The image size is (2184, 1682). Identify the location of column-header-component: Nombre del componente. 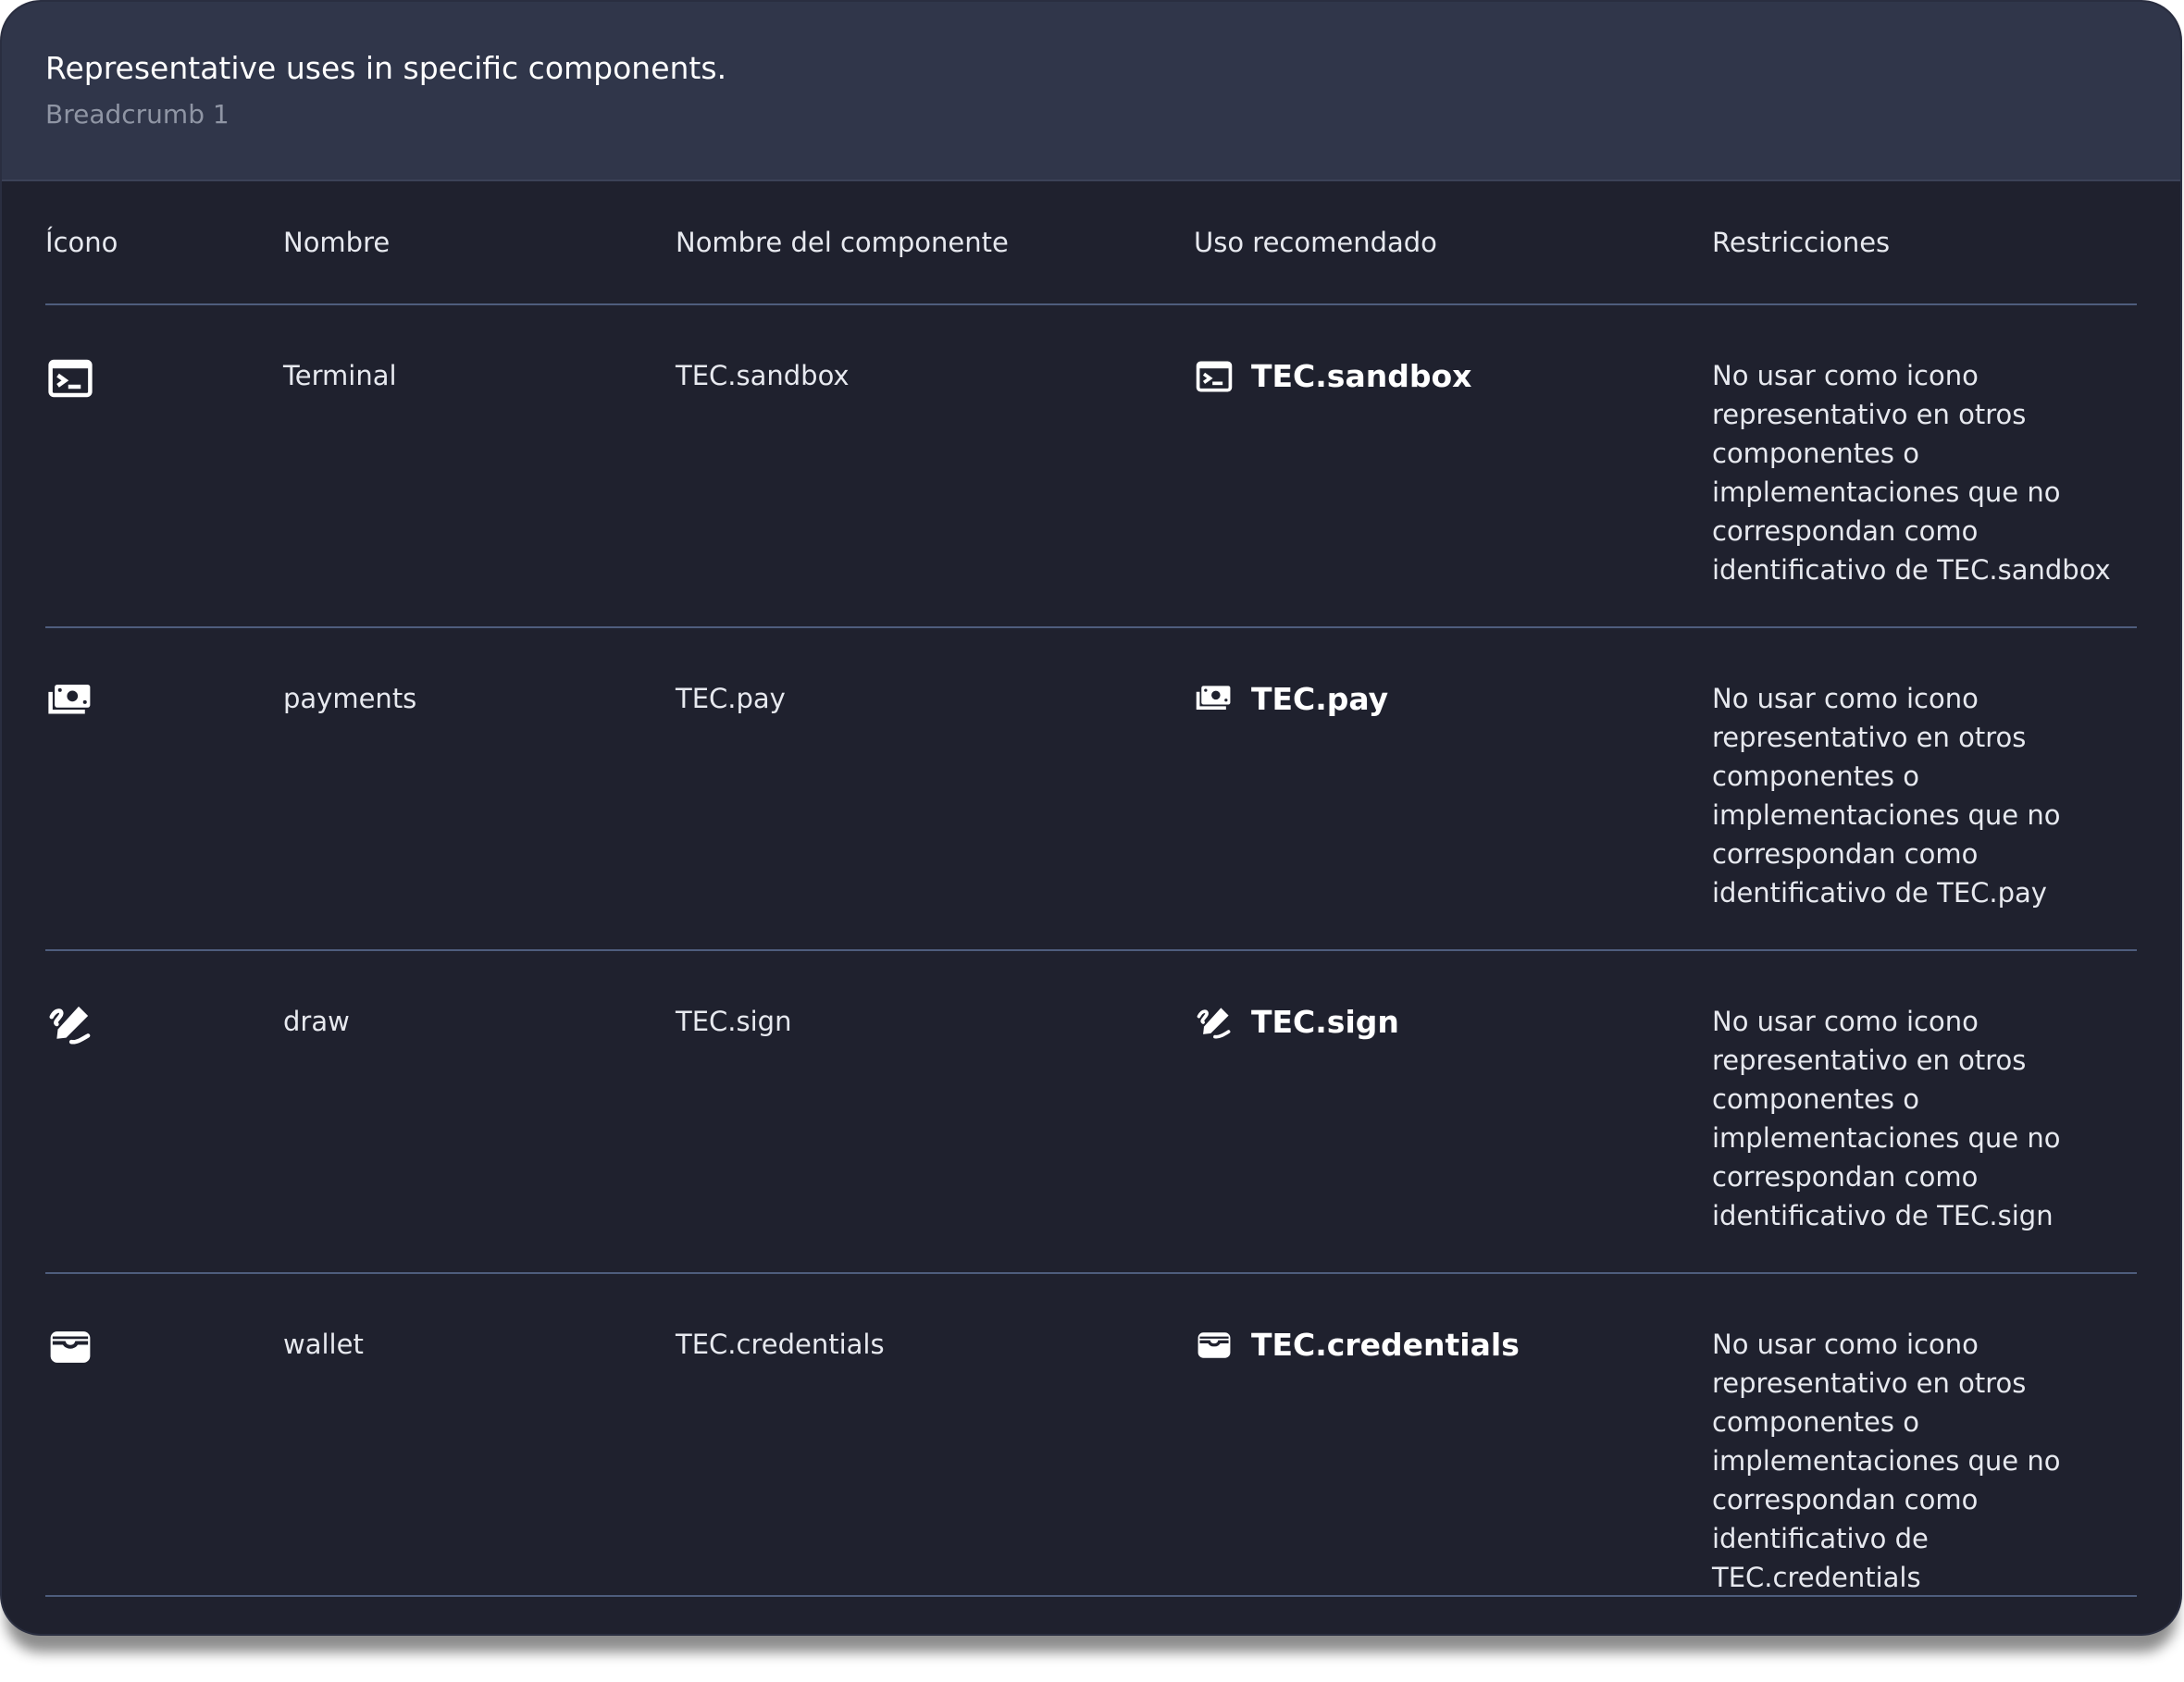
(842, 242).